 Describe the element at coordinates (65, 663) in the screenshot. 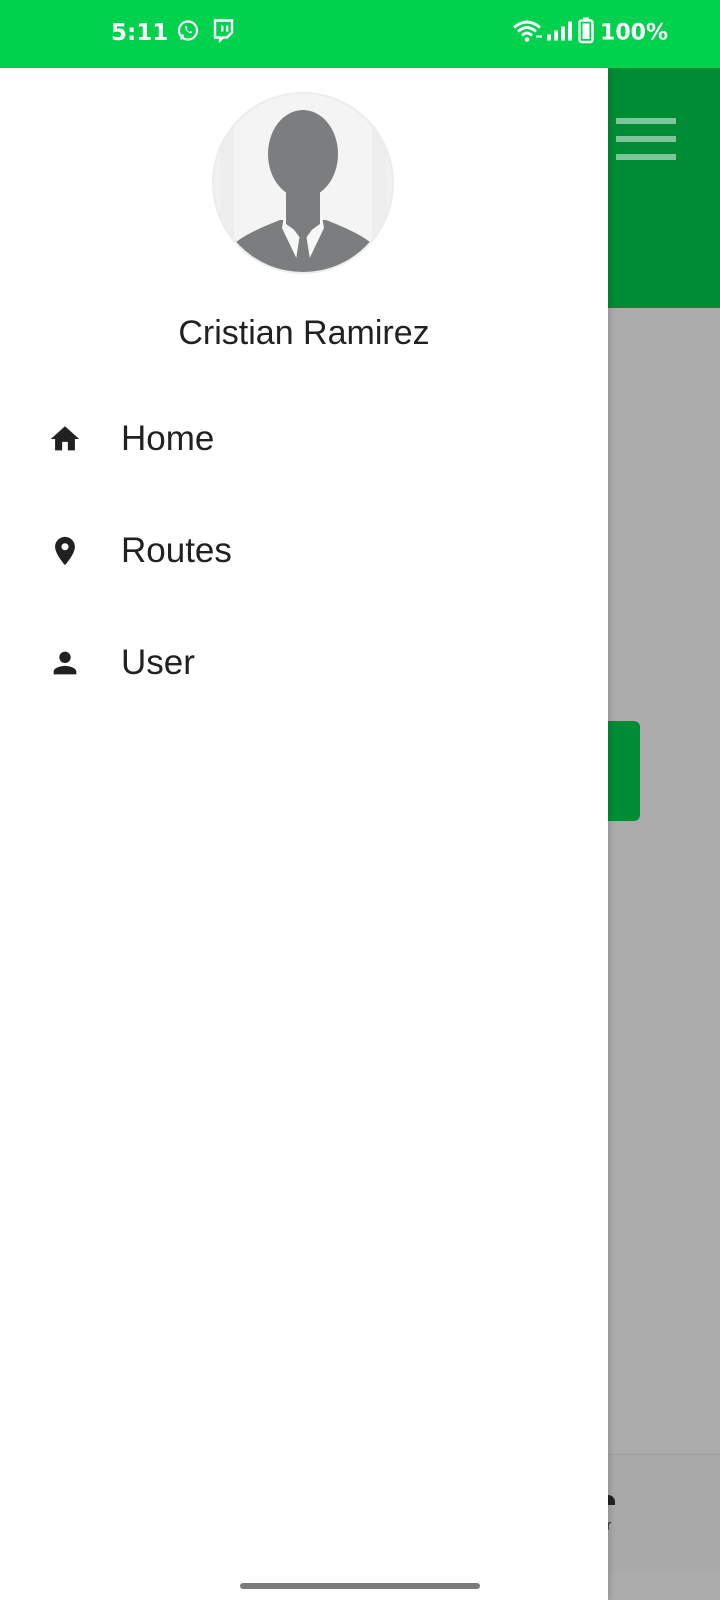

I see `person-icon` at that location.